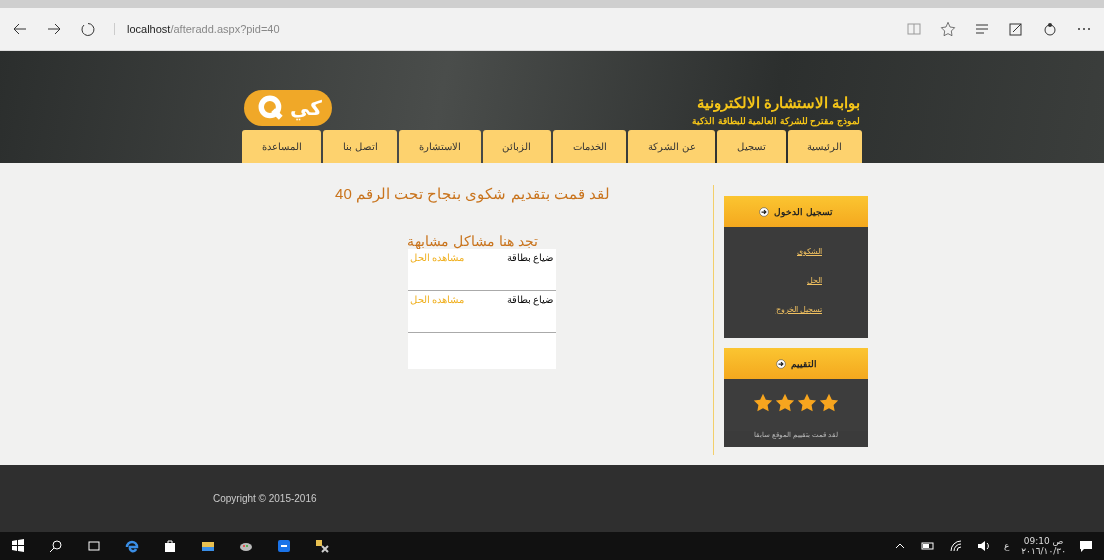  Describe the element at coordinates (773, 261) in the screenshot. I see `sidebar-link: الشكوى` at that location.